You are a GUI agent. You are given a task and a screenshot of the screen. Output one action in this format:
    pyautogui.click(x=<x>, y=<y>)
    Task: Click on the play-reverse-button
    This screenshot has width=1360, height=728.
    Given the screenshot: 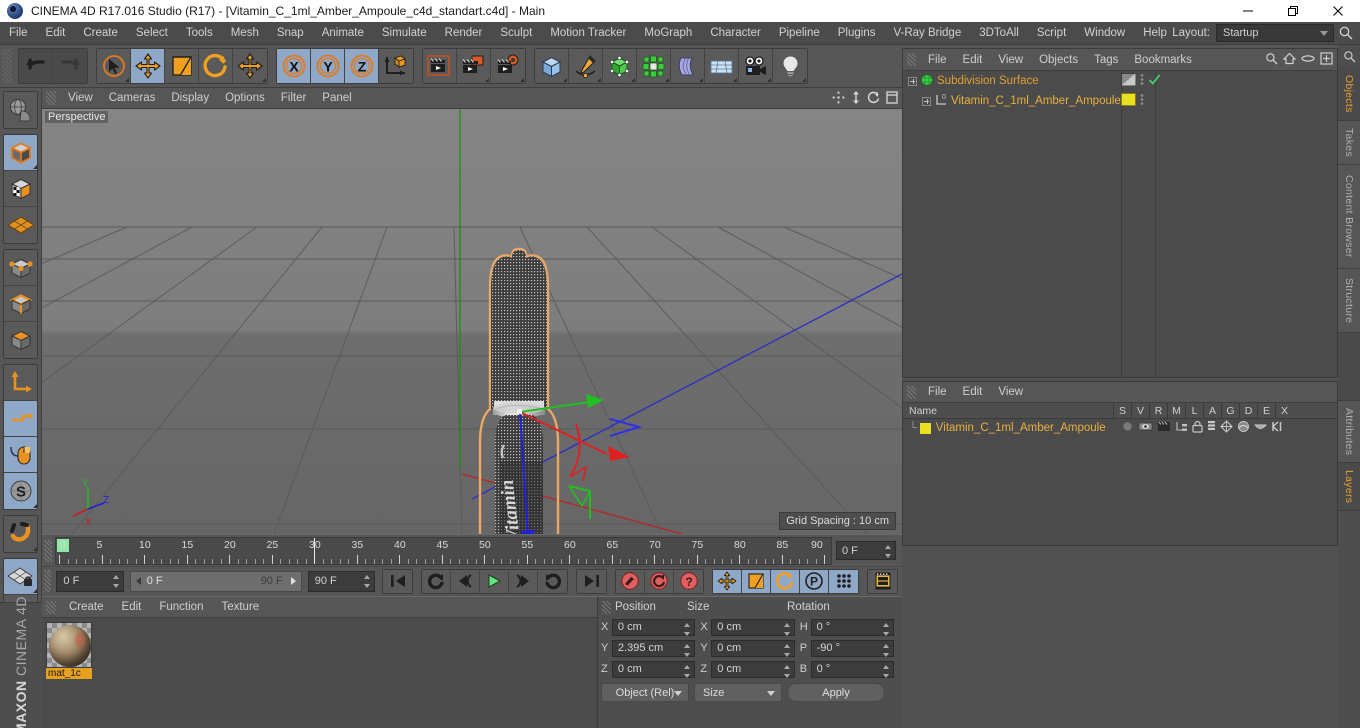 What is the action you would take?
    pyautogui.click(x=436, y=581)
    